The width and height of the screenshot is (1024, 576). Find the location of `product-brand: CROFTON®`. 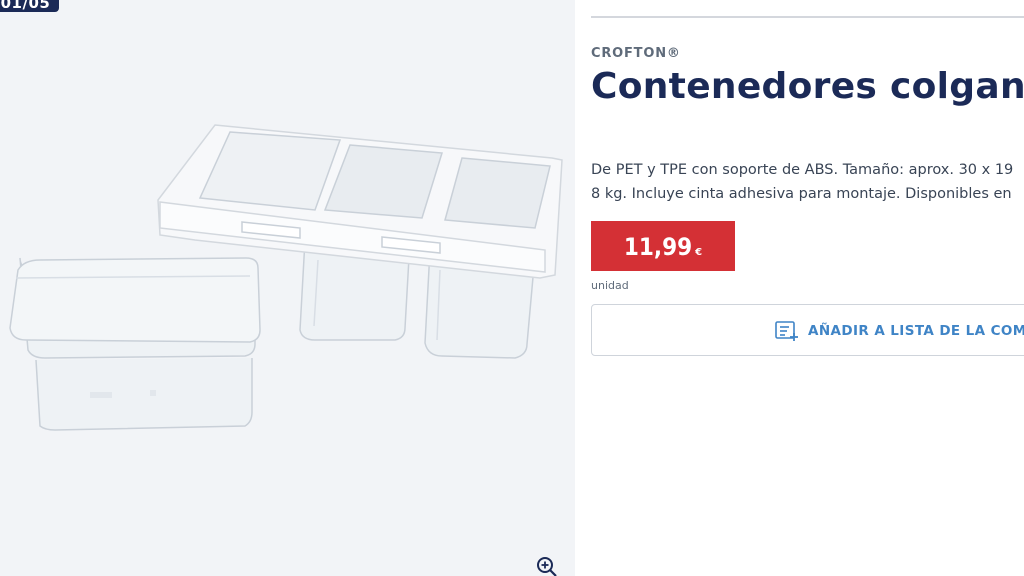

product-brand: CROFTON® is located at coordinates (636, 53).